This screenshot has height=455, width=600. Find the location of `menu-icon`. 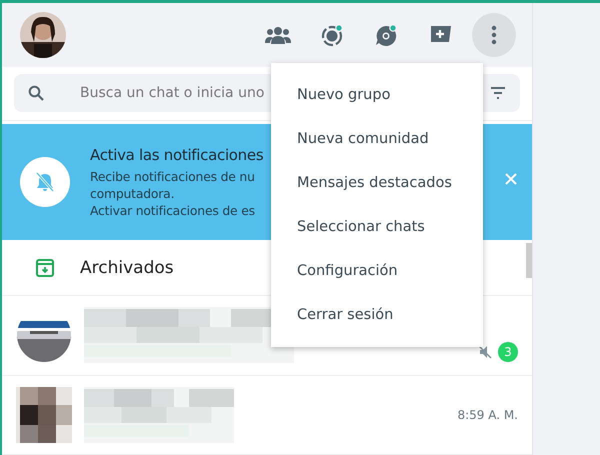

menu-icon is located at coordinates (494, 34).